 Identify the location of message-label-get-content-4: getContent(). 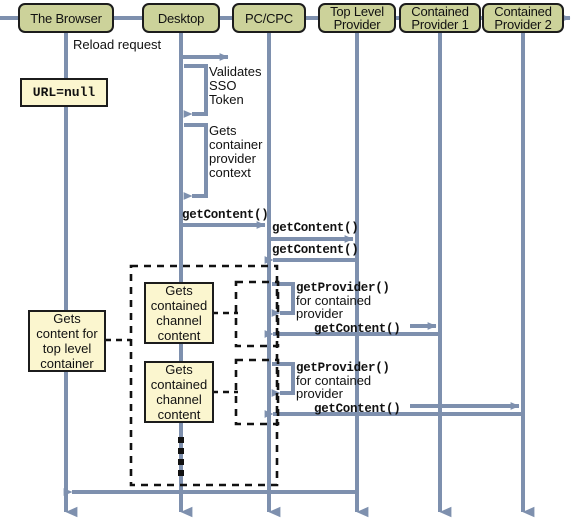
(357, 329).